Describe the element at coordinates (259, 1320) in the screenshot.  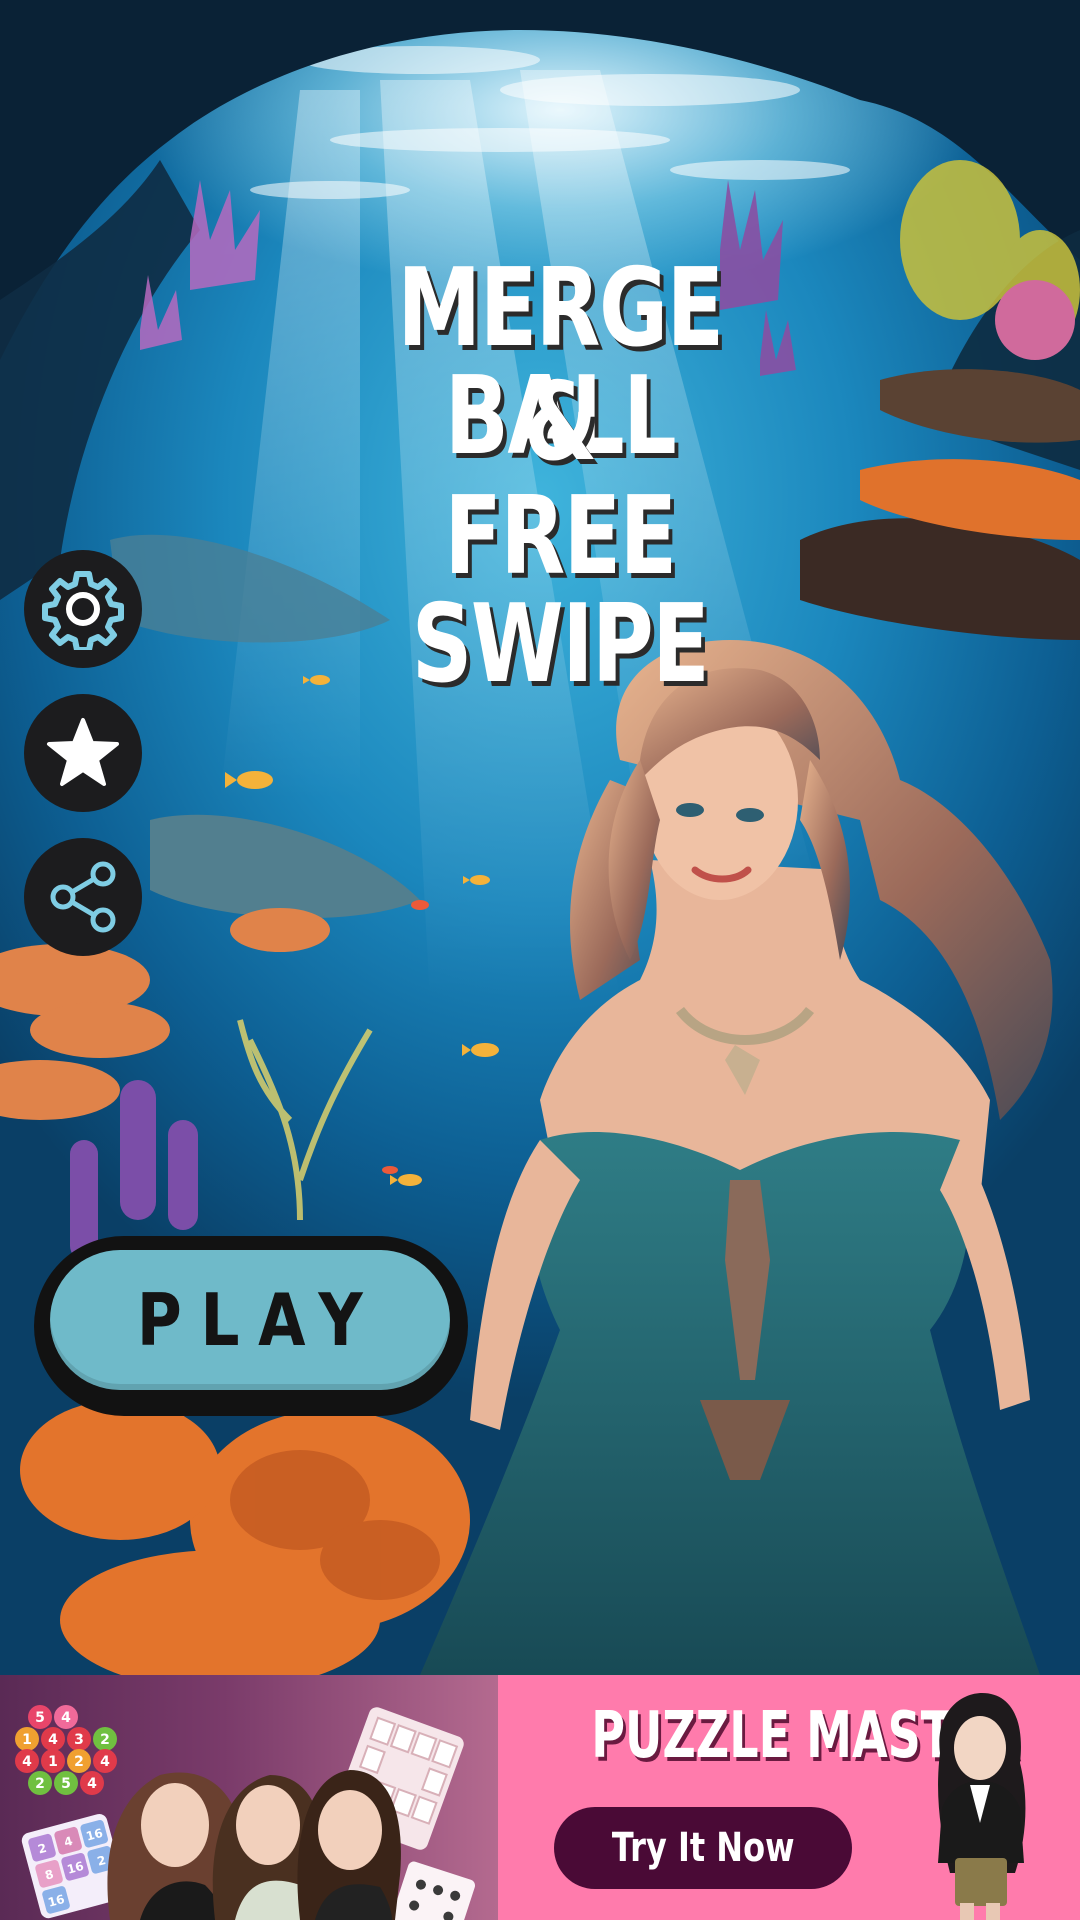
I see `play-button-label: PLAY` at that location.